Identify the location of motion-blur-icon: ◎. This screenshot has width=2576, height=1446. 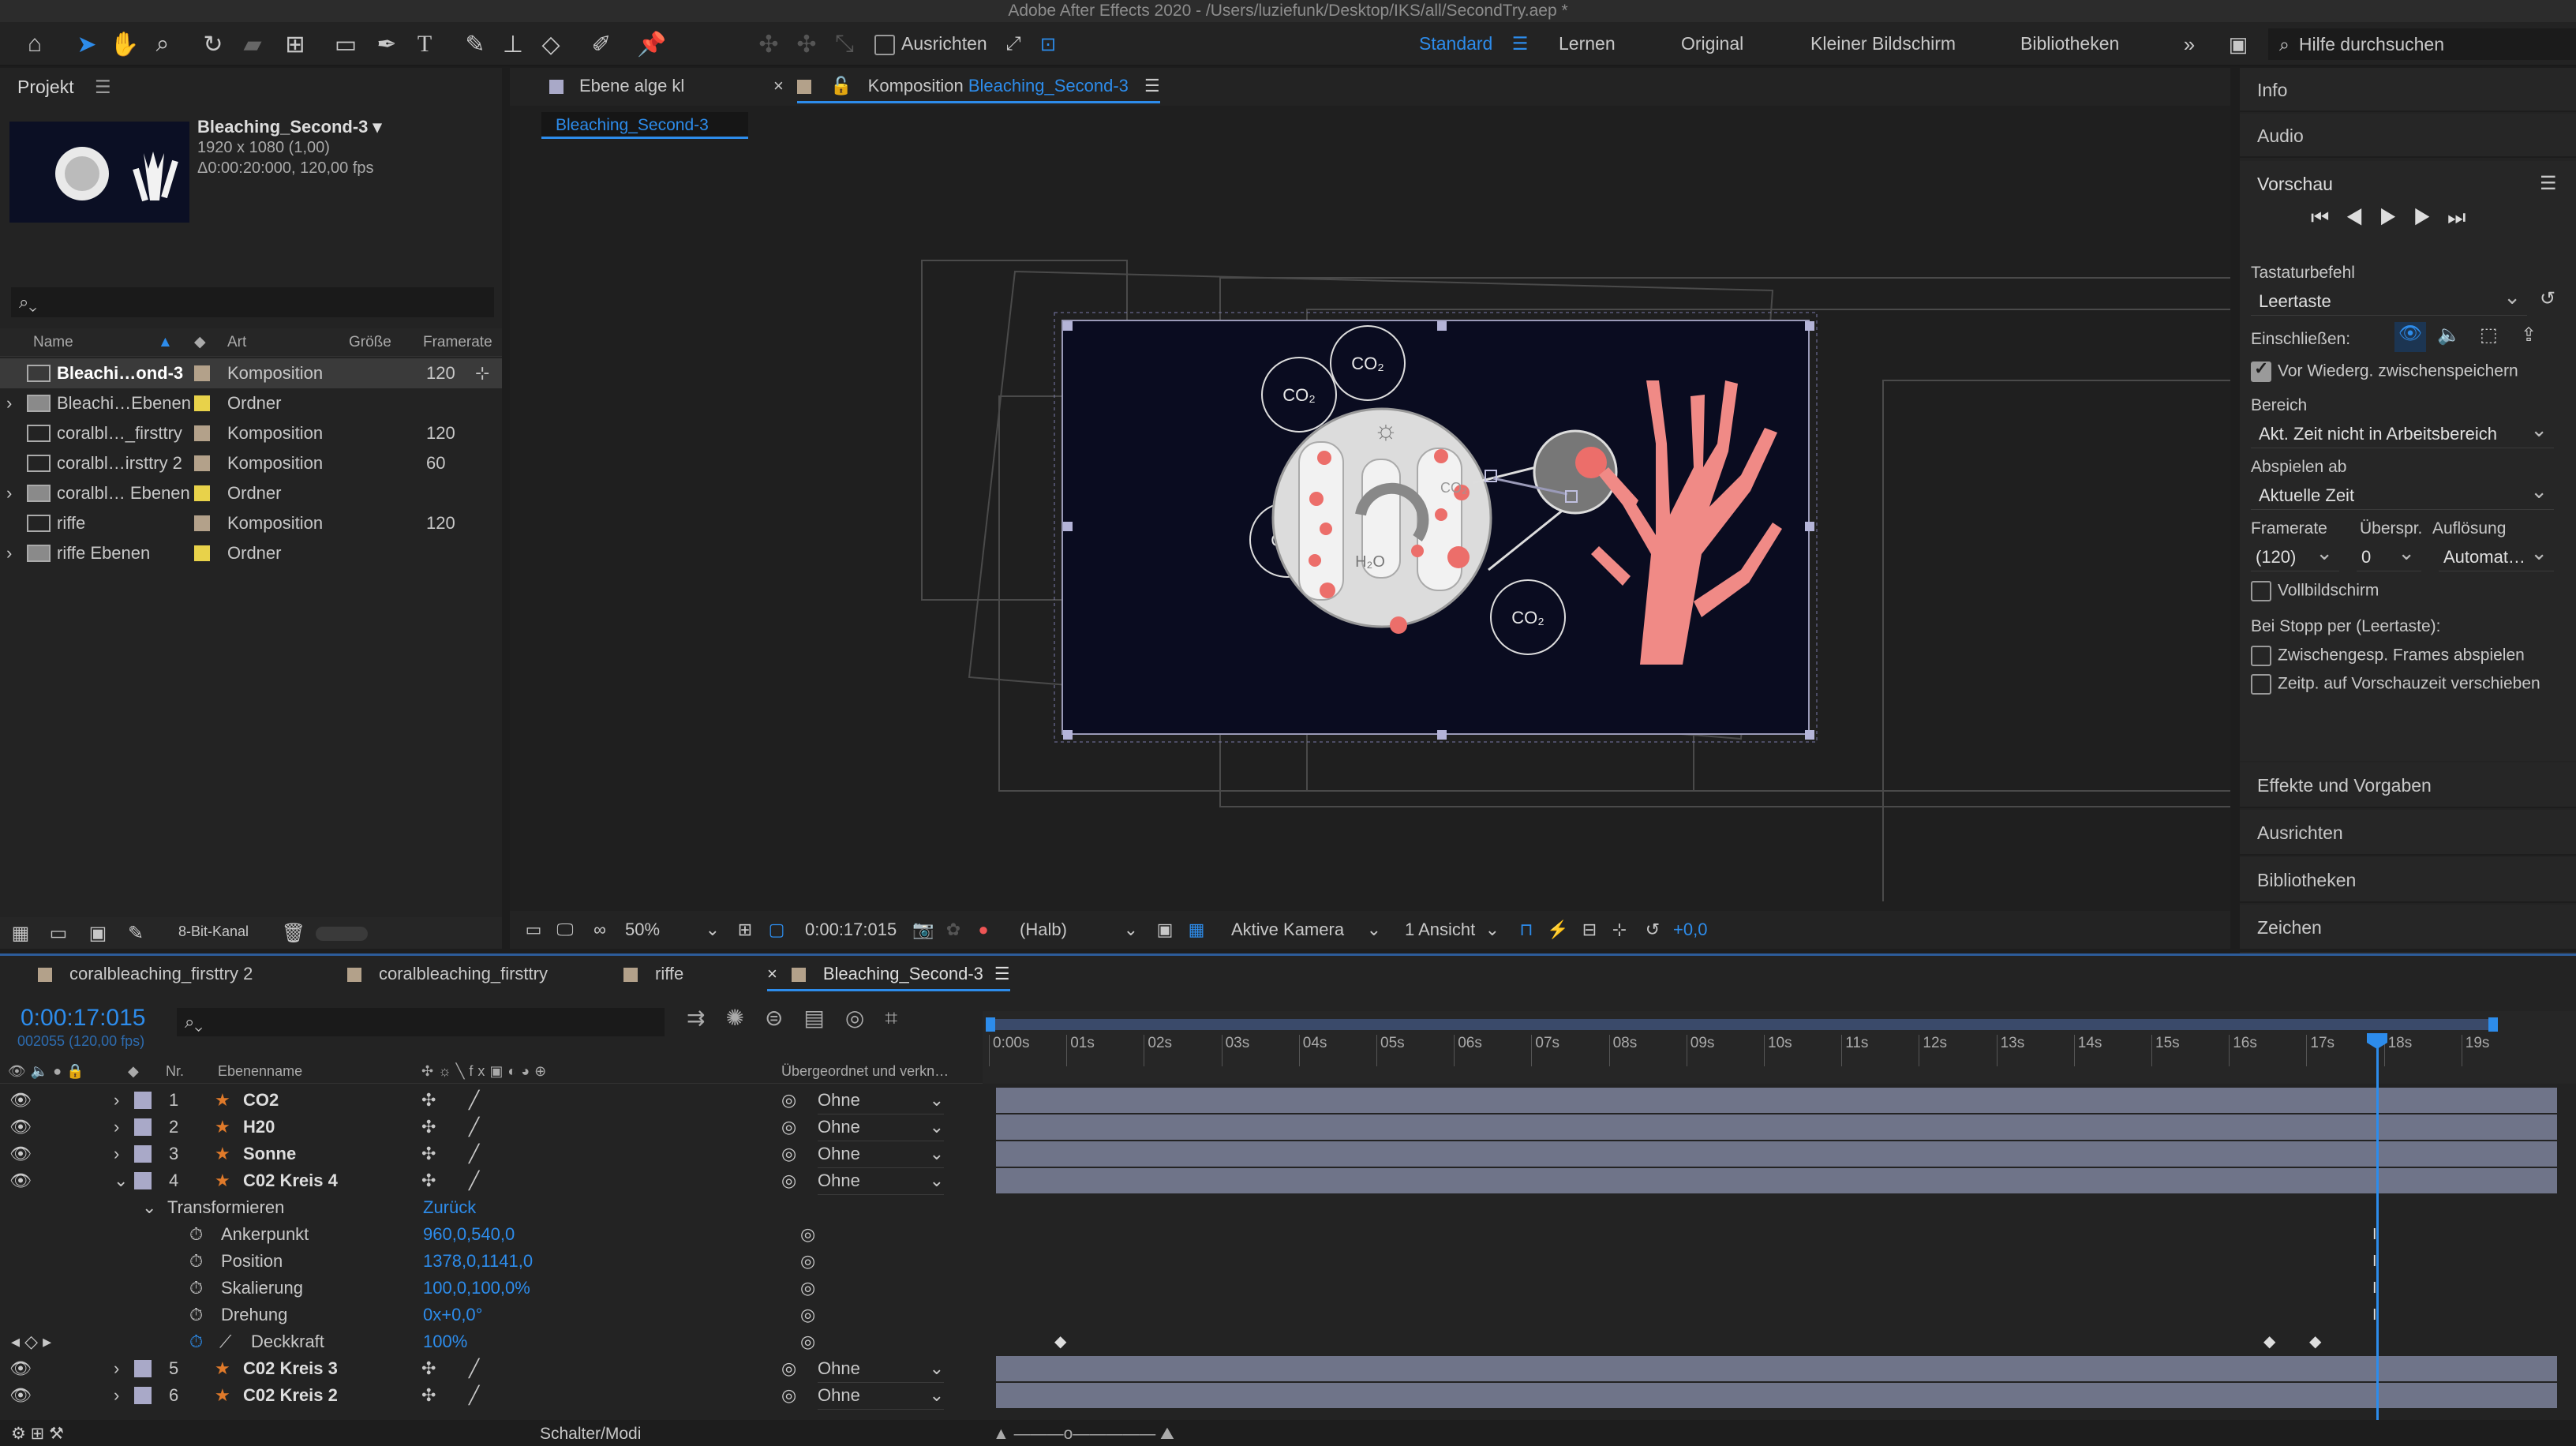
(865, 1018).